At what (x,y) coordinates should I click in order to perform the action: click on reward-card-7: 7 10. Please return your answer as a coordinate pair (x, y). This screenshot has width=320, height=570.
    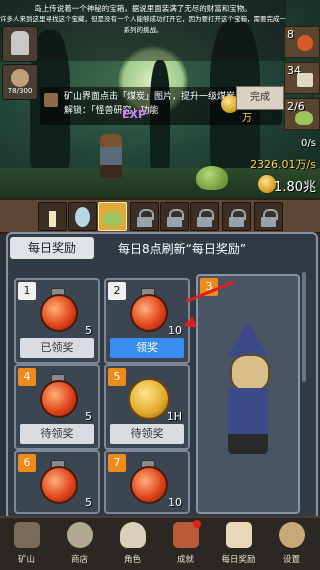
    Looking at the image, I should click on (147, 482).